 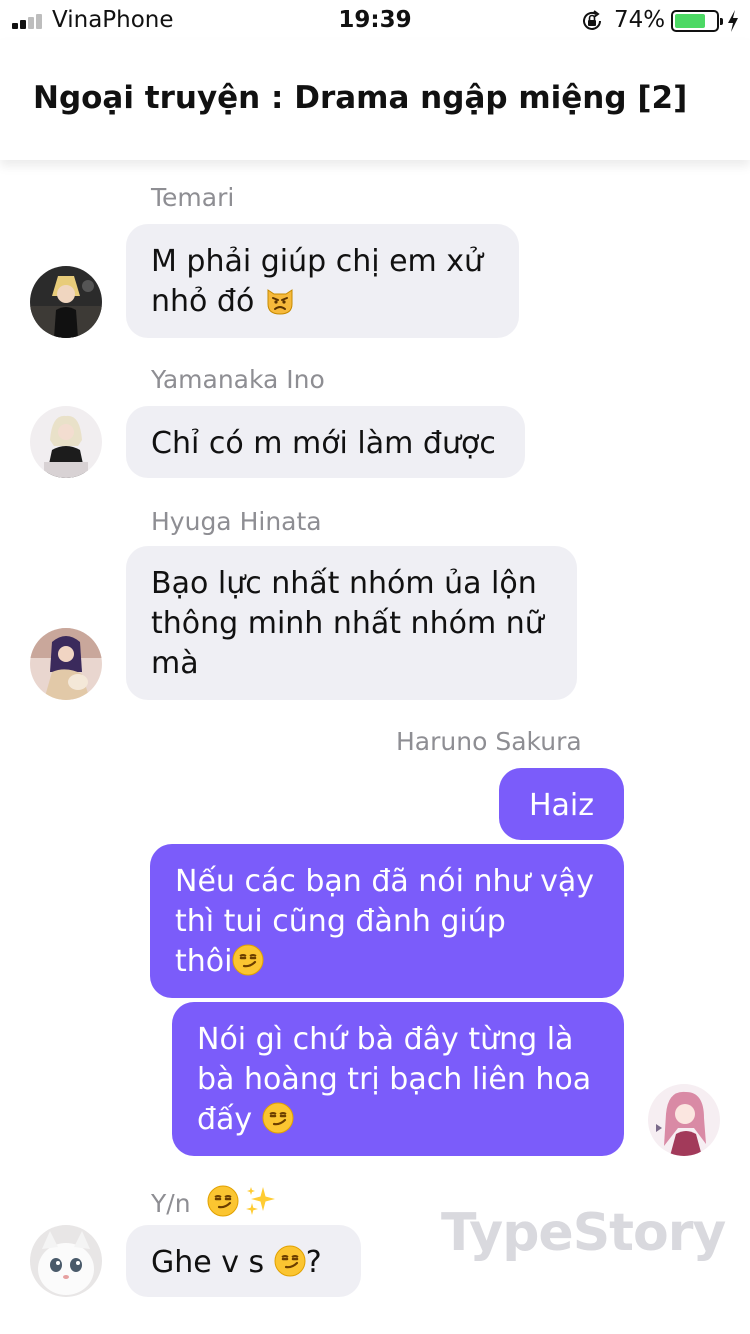 I want to click on avatar-ino, so click(x=66, y=442).